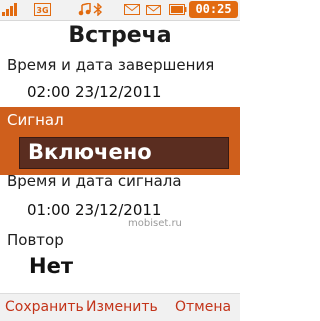  I want to click on status-bar: 3G 00:25, so click(120, 10).